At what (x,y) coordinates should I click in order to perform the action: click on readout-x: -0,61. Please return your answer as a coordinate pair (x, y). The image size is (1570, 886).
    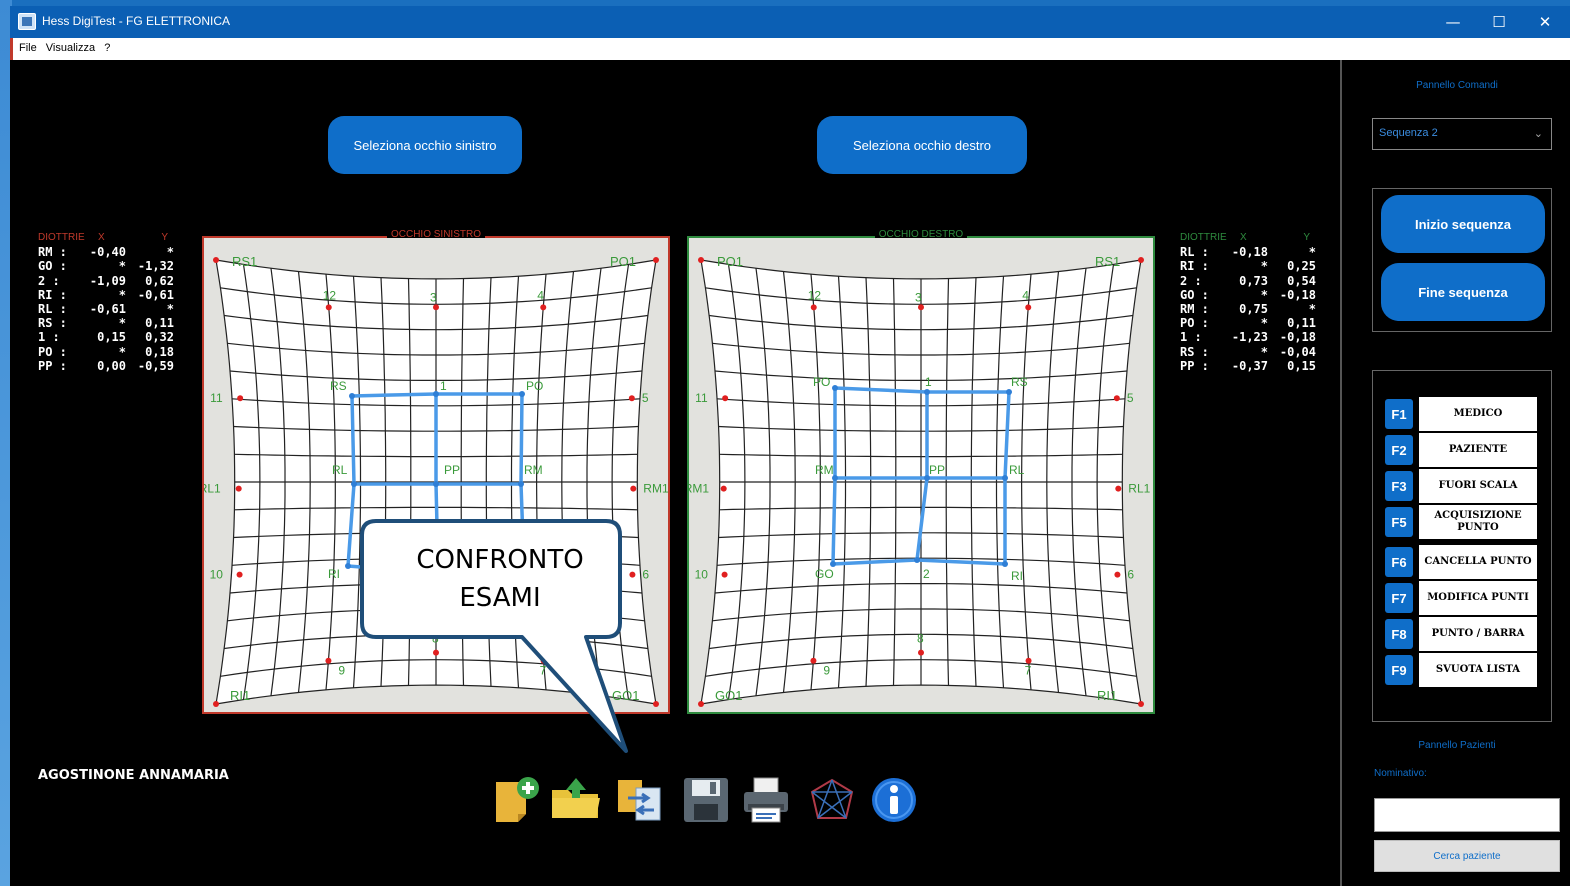
    Looking at the image, I should click on (107, 309).